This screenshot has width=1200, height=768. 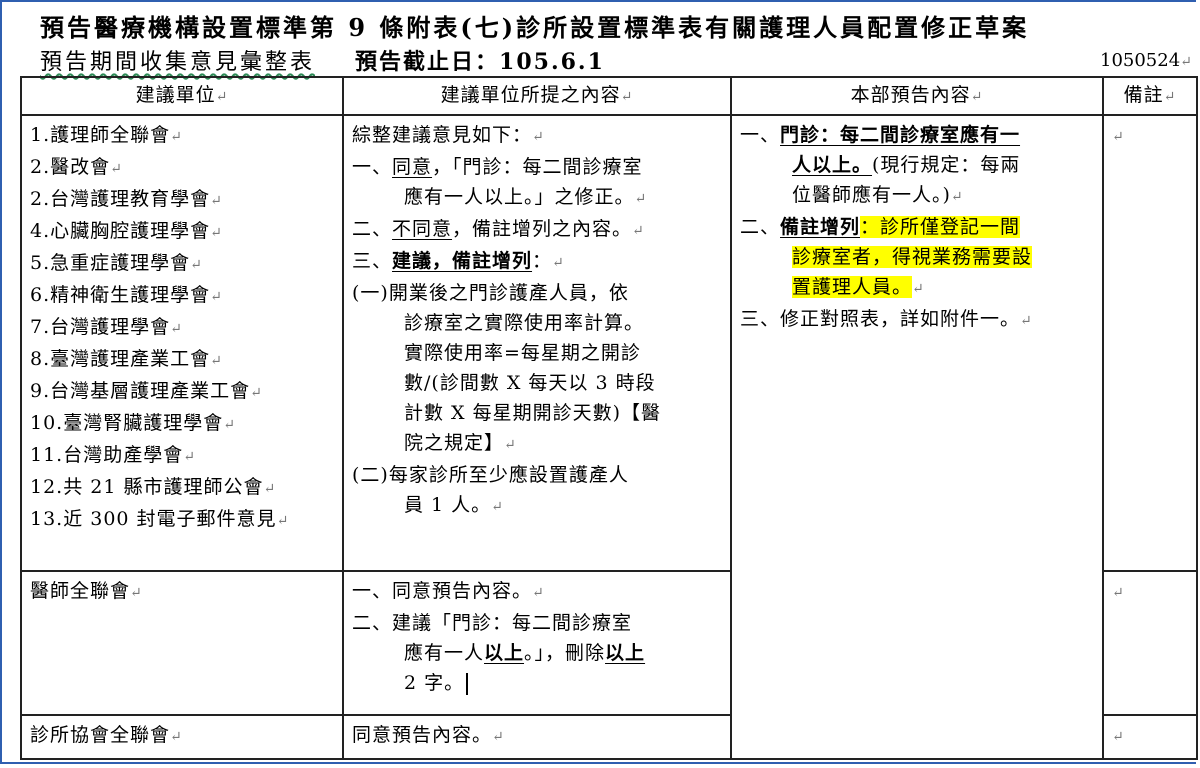 What do you see at coordinates (917, 96) in the screenshot?
I see `header-announce: 本部預告內容↵` at bounding box center [917, 96].